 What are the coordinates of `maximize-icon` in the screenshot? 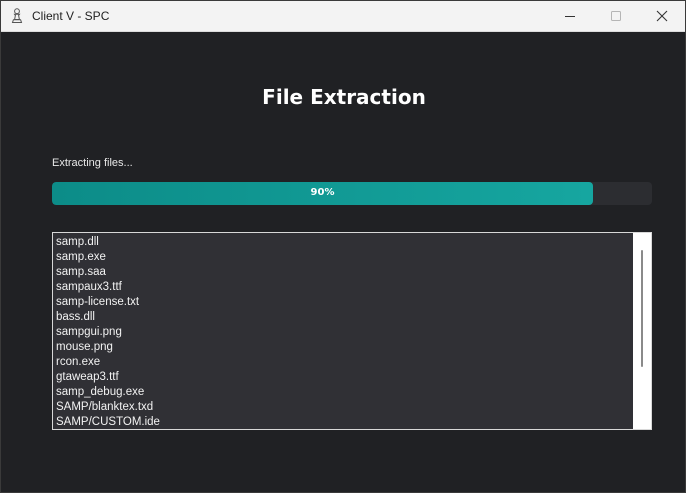 It's located at (616, 16).